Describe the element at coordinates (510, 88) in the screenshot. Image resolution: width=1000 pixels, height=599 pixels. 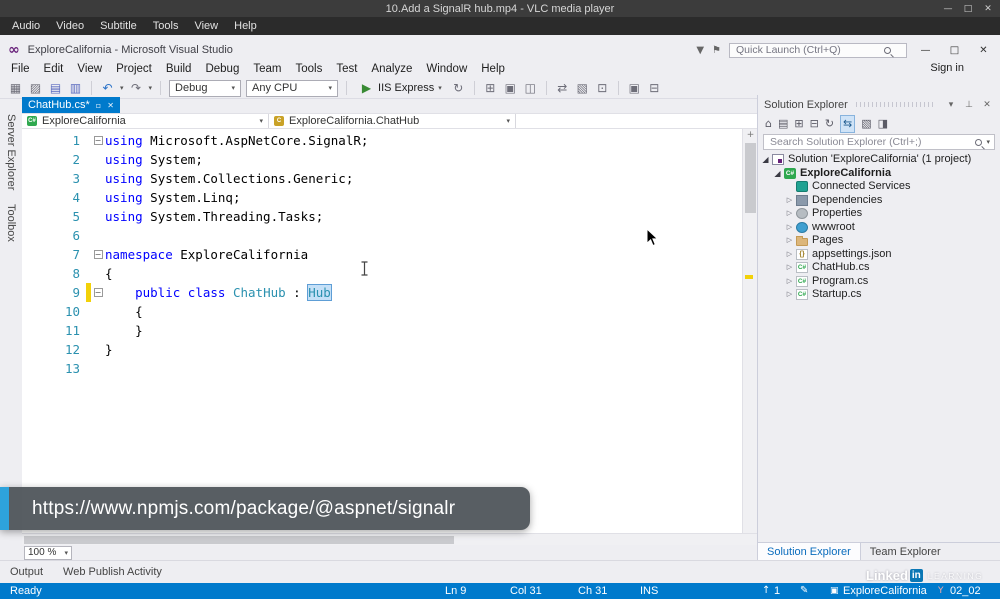
I see `toolbar-icon-2: ▣` at that location.